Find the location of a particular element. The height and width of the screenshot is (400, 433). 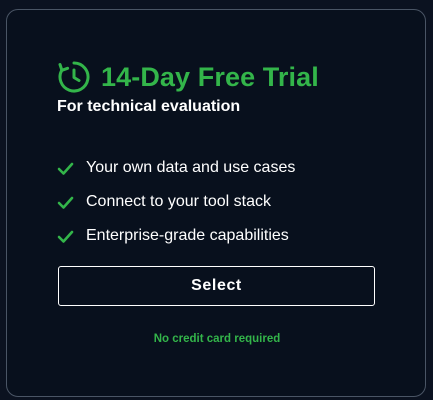

feature-label: Connect to your tool stack is located at coordinates (178, 201).